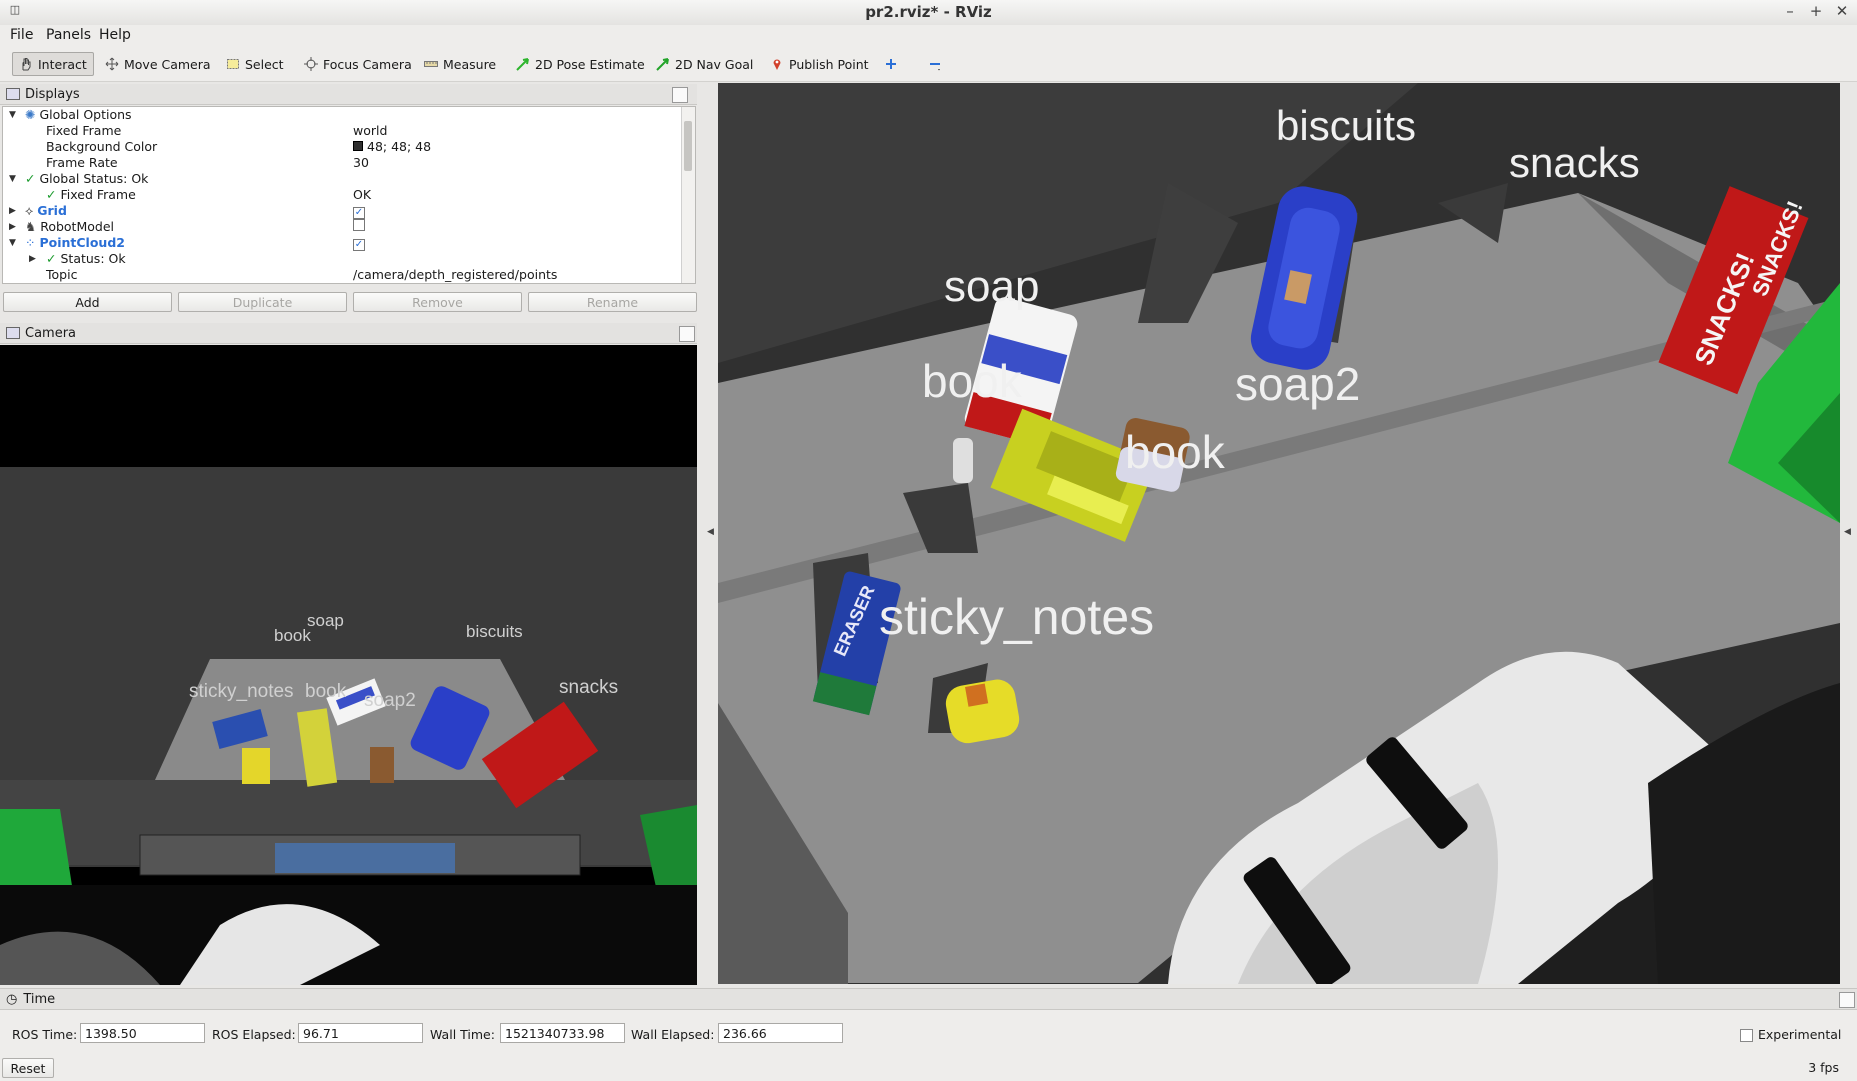 The height and width of the screenshot is (1081, 1857). What do you see at coordinates (255, 64) in the screenshot?
I see `select-tool: Select` at bounding box center [255, 64].